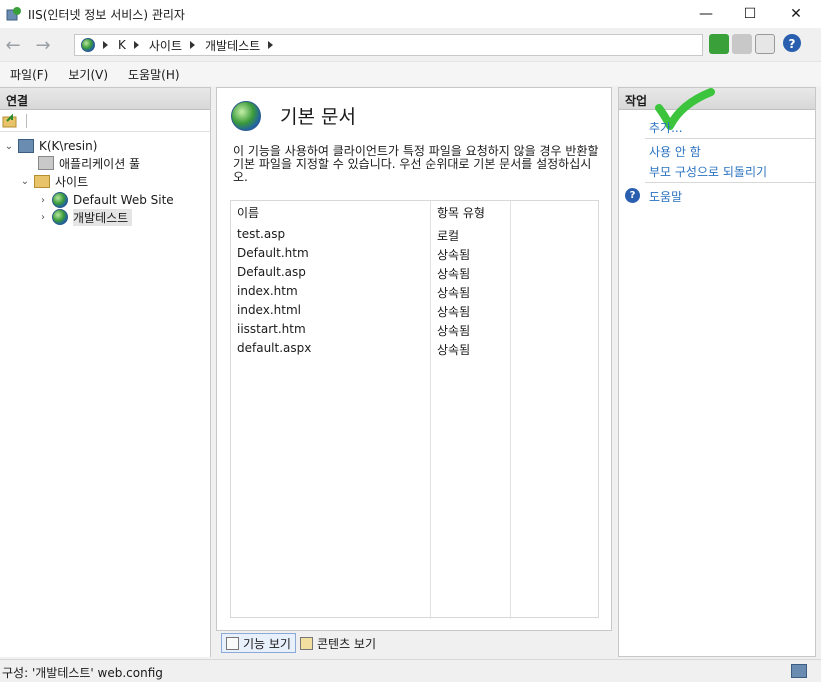  What do you see at coordinates (414, 643) in the screenshot?
I see `view-switcher: 기능 보기 콘텐츠 보기` at bounding box center [414, 643].